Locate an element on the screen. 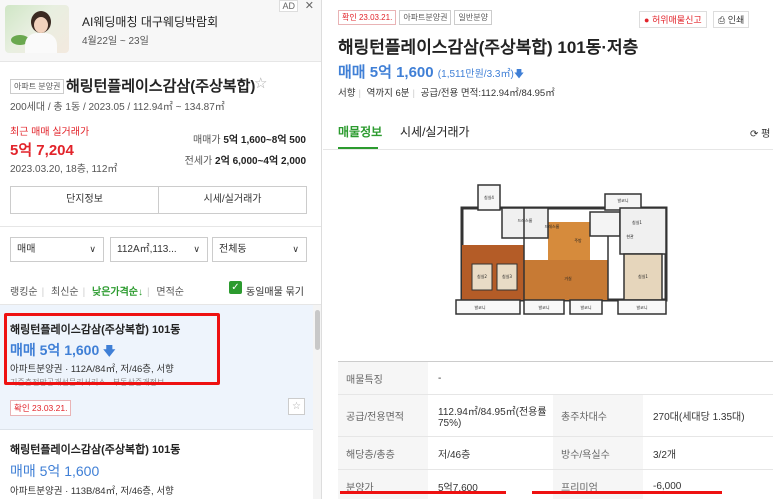 The height and width of the screenshot is (499, 773). table-row: 분양가 5억7,600 프리미엄 -6,000 is located at coordinates (555, 484).